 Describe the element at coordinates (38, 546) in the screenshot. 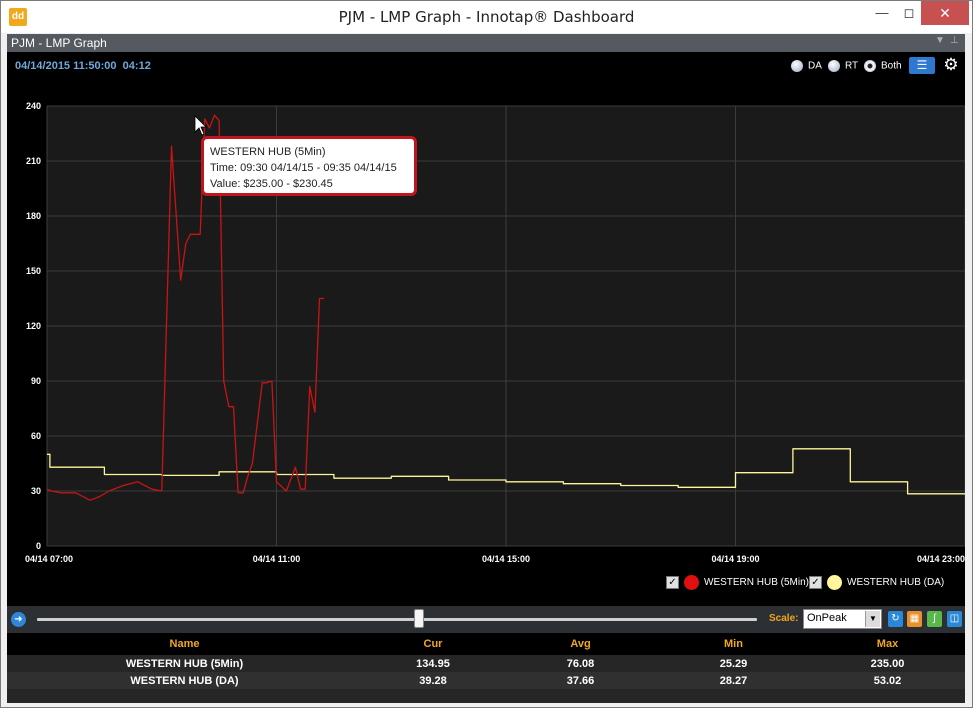

I see `y-tick-label: 0` at that location.